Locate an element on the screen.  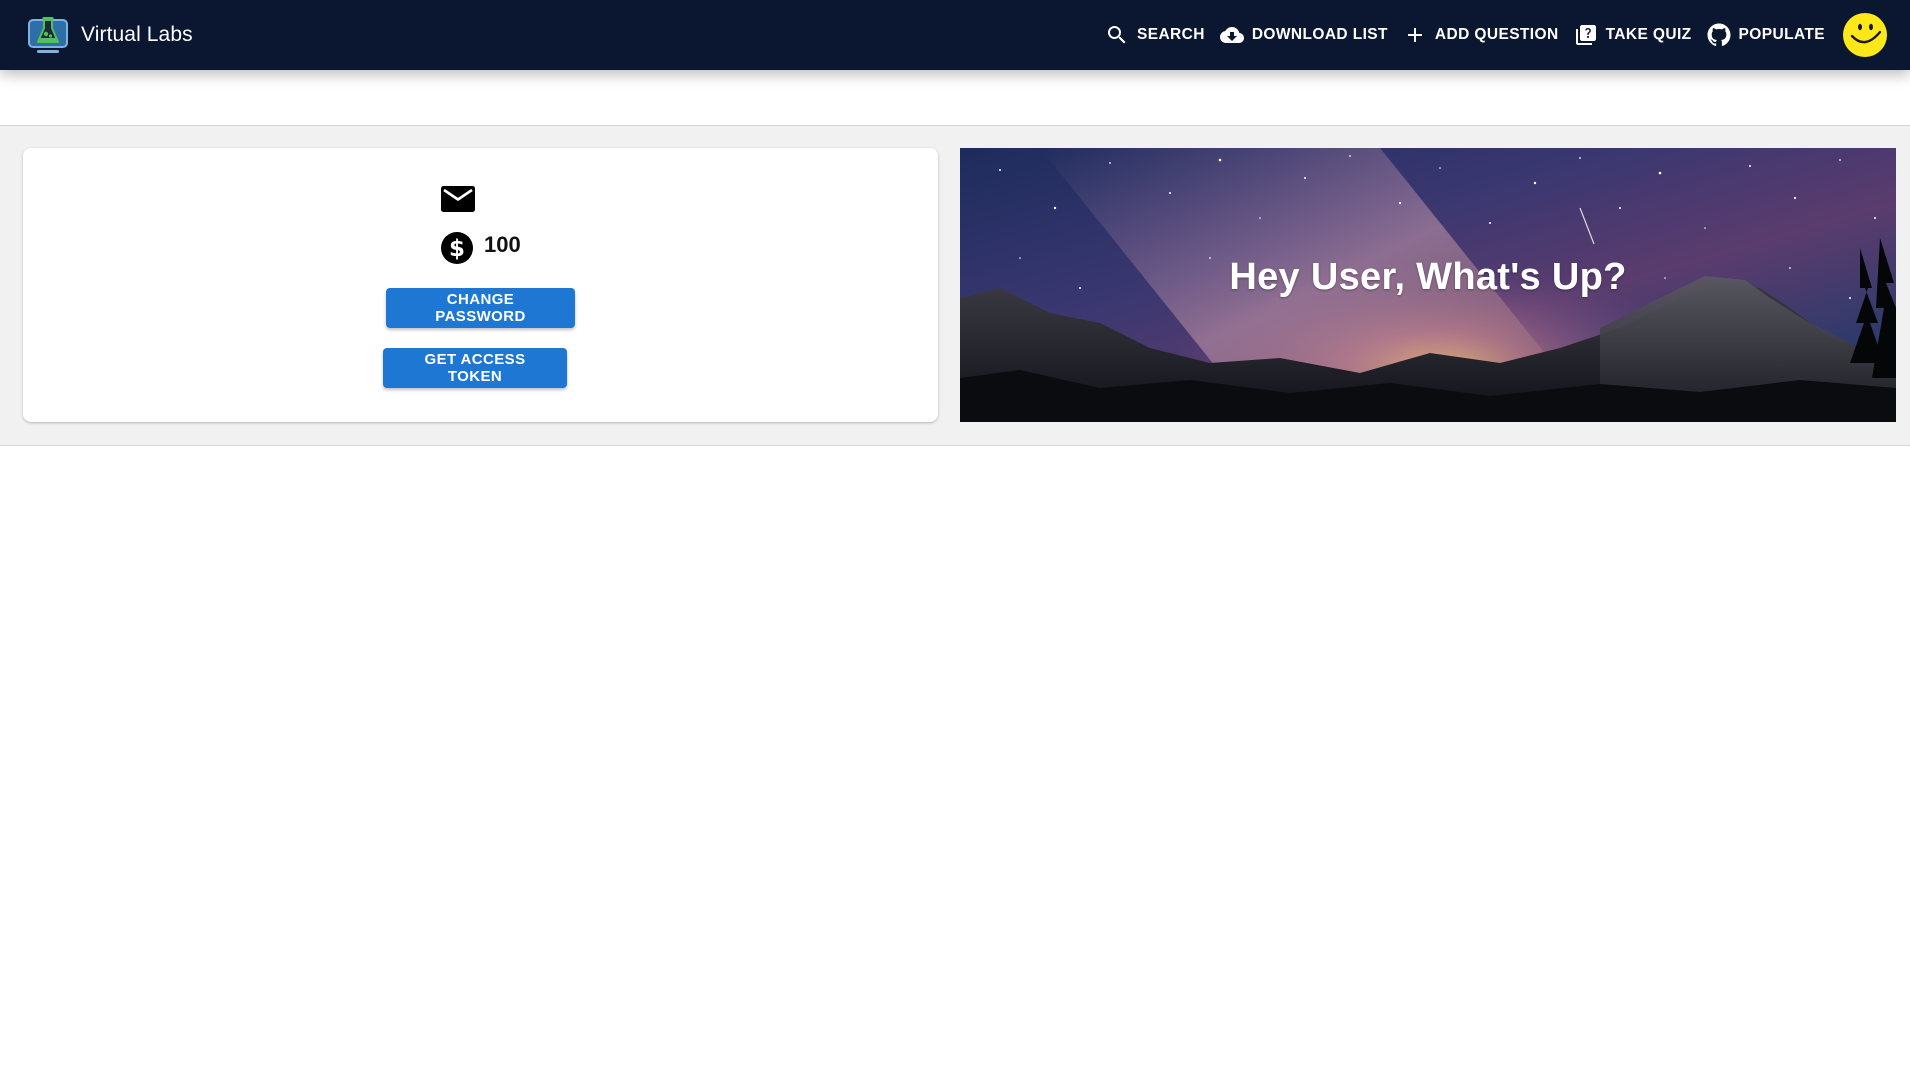
populate-button: POPULATE is located at coordinates (1766, 35).